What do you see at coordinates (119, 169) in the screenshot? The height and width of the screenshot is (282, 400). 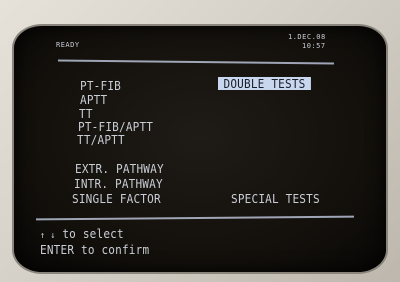 I see `menu-item-extr-pathway: EXTR. PATHWAY` at bounding box center [119, 169].